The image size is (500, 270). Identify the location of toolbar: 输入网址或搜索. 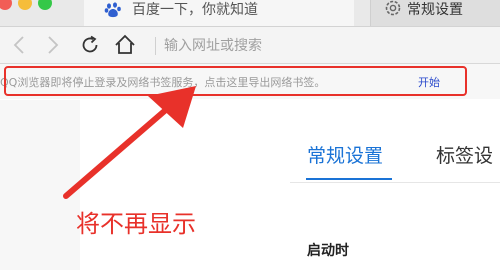
(250, 45).